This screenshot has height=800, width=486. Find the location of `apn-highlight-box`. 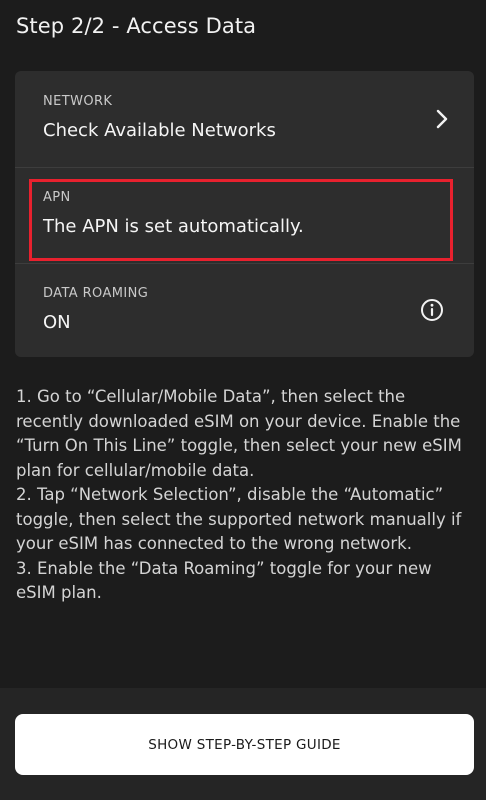

apn-highlight-box is located at coordinates (241, 220).